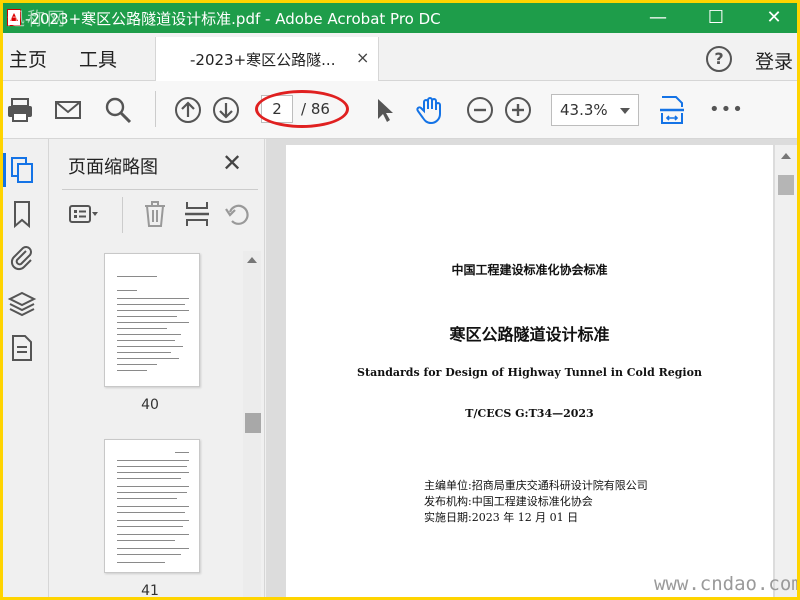  Describe the element at coordinates (232, 163) in the screenshot. I see `panel-close-icon: ✕` at that location.